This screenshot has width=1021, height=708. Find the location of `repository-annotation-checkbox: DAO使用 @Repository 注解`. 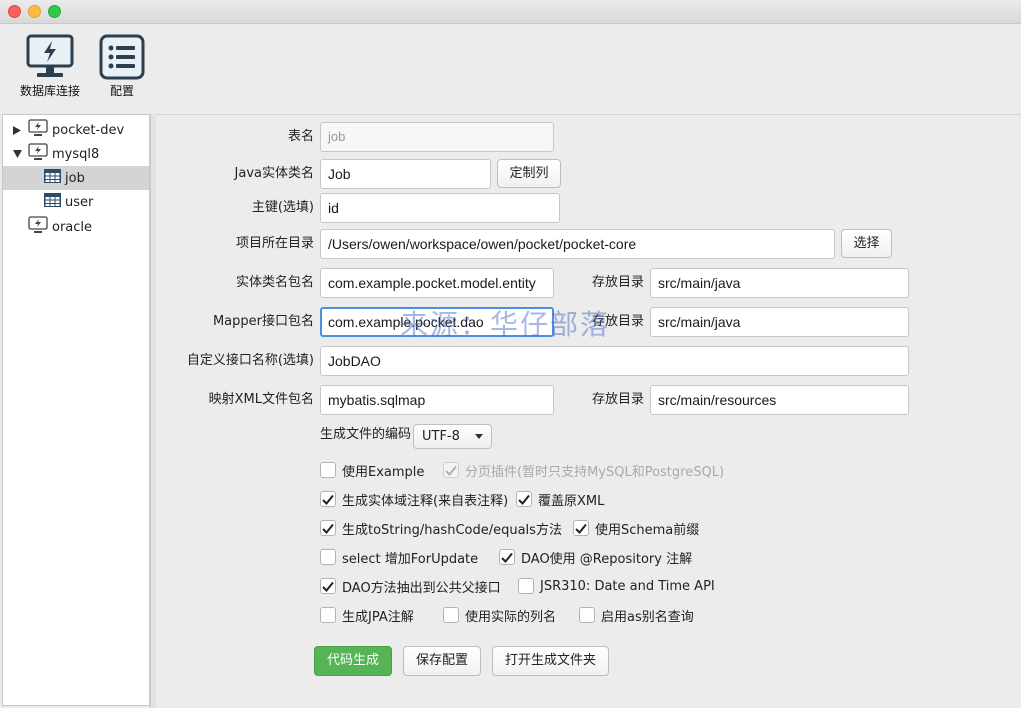

repository-annotation-checkbox: DAO使用 @Repository 注解 is located at coordinates (595, 557).